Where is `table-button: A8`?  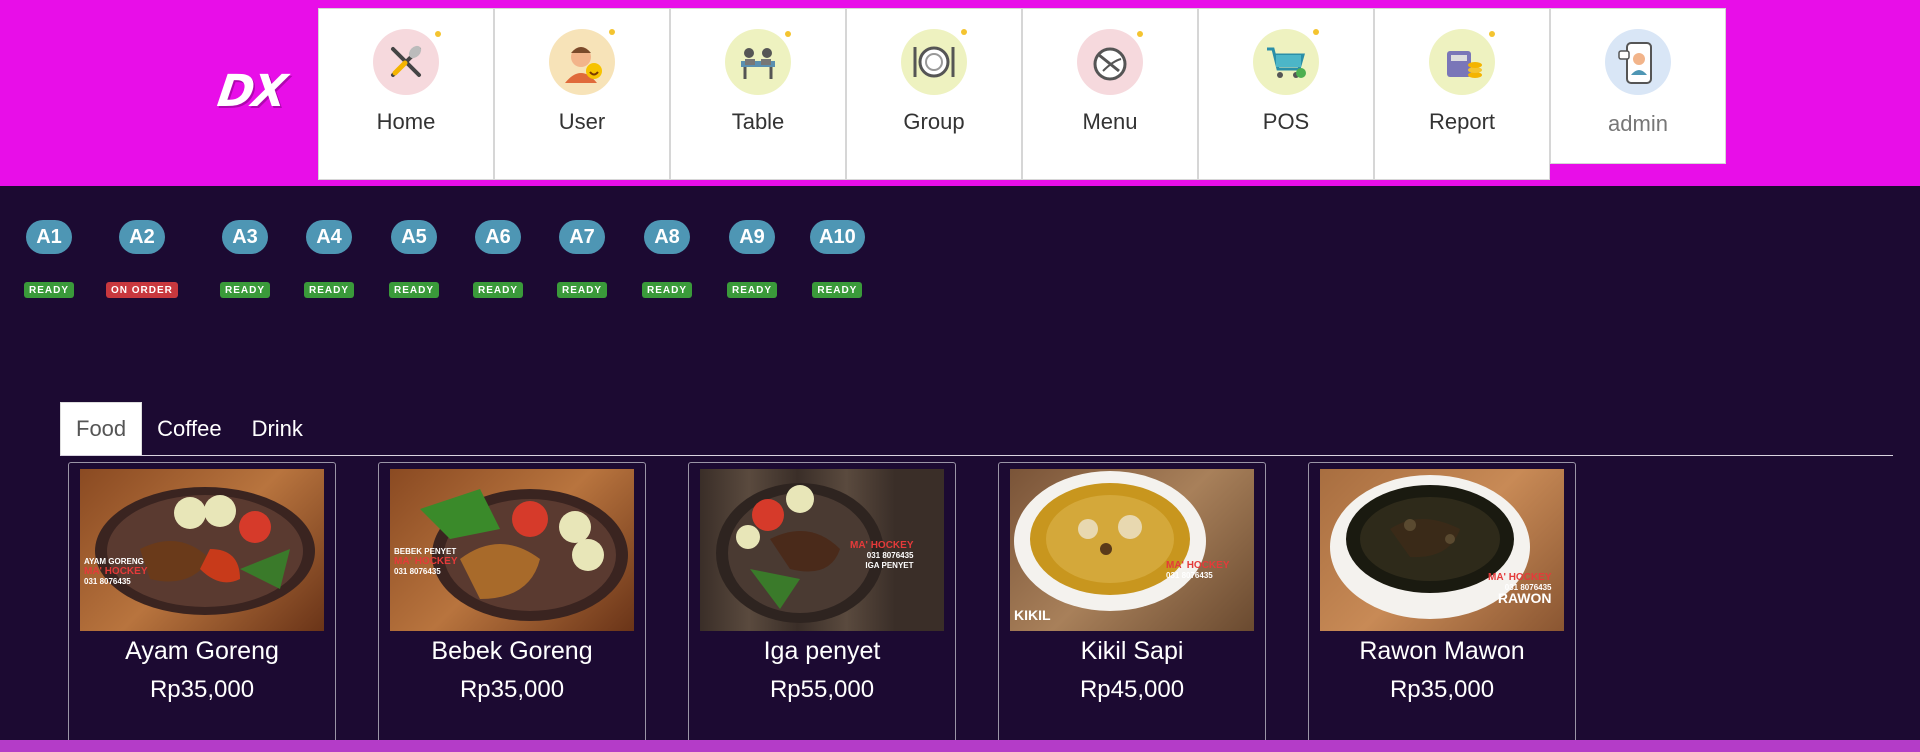 table-button: A8 is located at coordinates (667, 237).